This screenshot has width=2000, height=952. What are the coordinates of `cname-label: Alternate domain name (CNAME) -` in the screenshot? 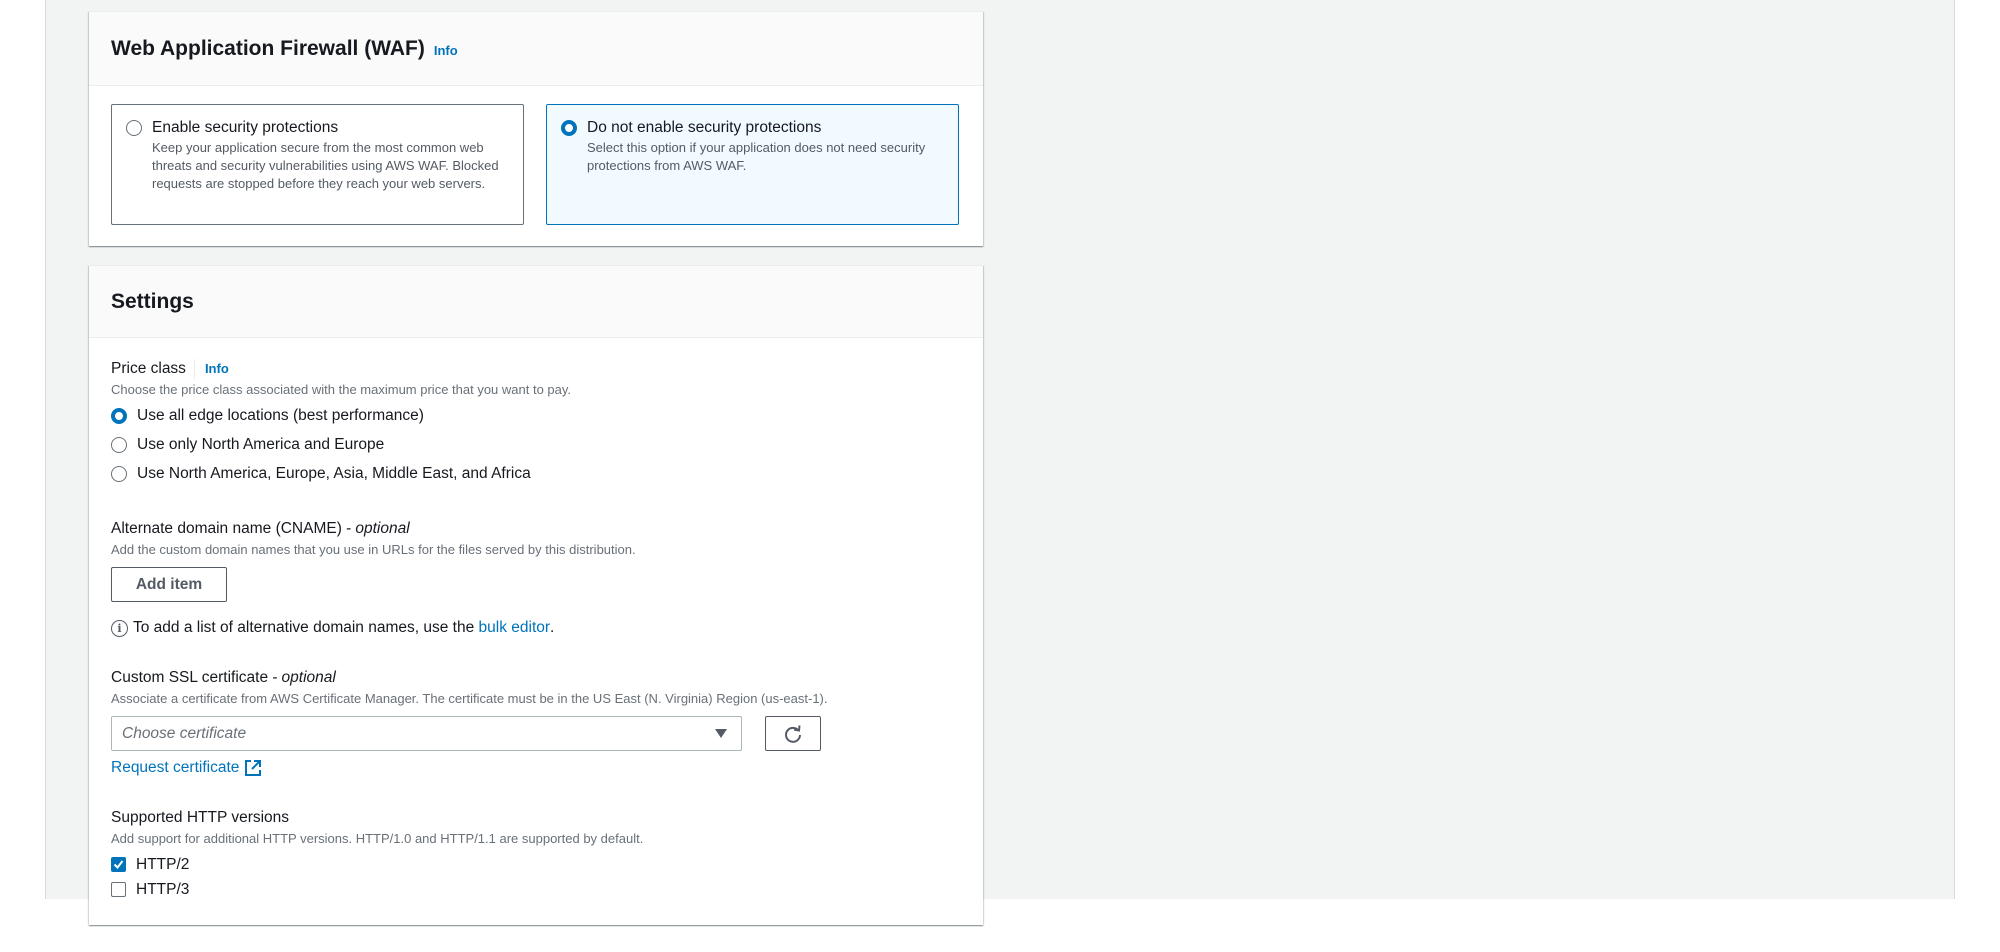 It's located at (231, 528).